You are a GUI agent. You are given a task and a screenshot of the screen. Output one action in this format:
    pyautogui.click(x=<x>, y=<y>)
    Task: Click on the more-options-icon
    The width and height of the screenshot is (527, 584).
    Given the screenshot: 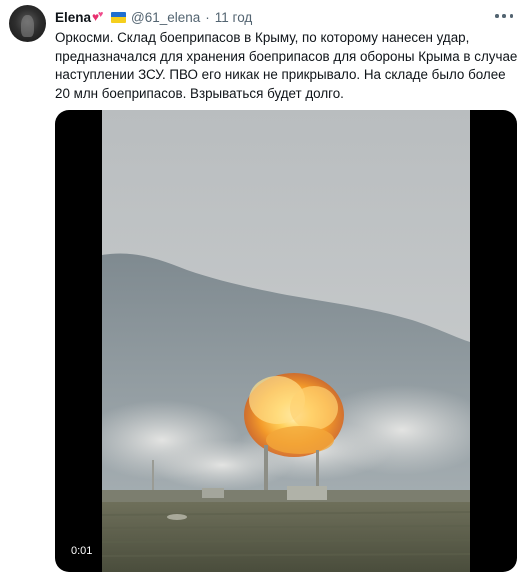 What is the action you would take?
    pyautogui.click(x=504, y=16)
    